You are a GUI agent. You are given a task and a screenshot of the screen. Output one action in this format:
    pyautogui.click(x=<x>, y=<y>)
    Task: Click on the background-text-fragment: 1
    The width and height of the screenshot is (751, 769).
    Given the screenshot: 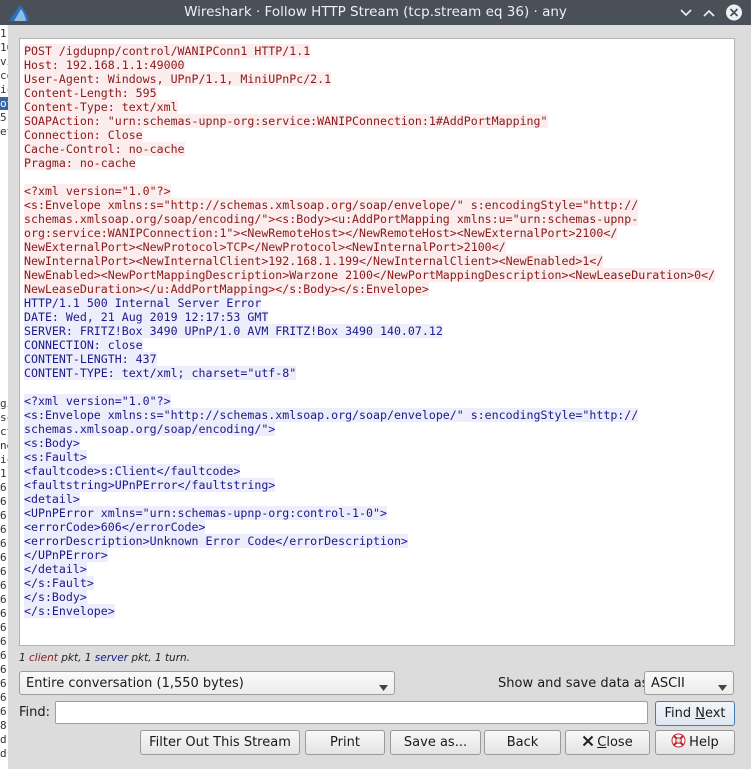 What is the action you would take?
    pyautogui.click(x=3, y=473)
    